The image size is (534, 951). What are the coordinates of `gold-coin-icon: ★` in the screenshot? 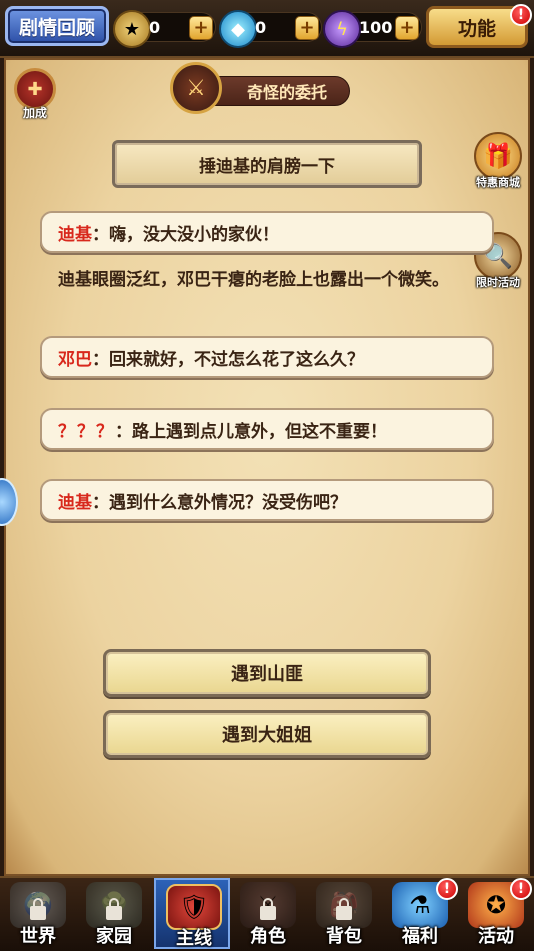 It's located at (132, 29).